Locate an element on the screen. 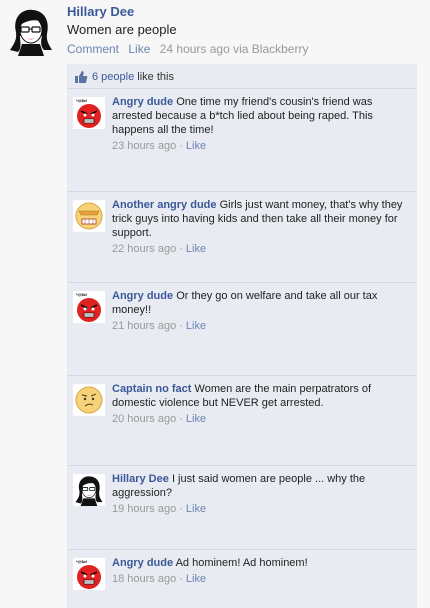 This screenshot has height=608, width=430. like-link: Like is located at coordinates (139, 49).